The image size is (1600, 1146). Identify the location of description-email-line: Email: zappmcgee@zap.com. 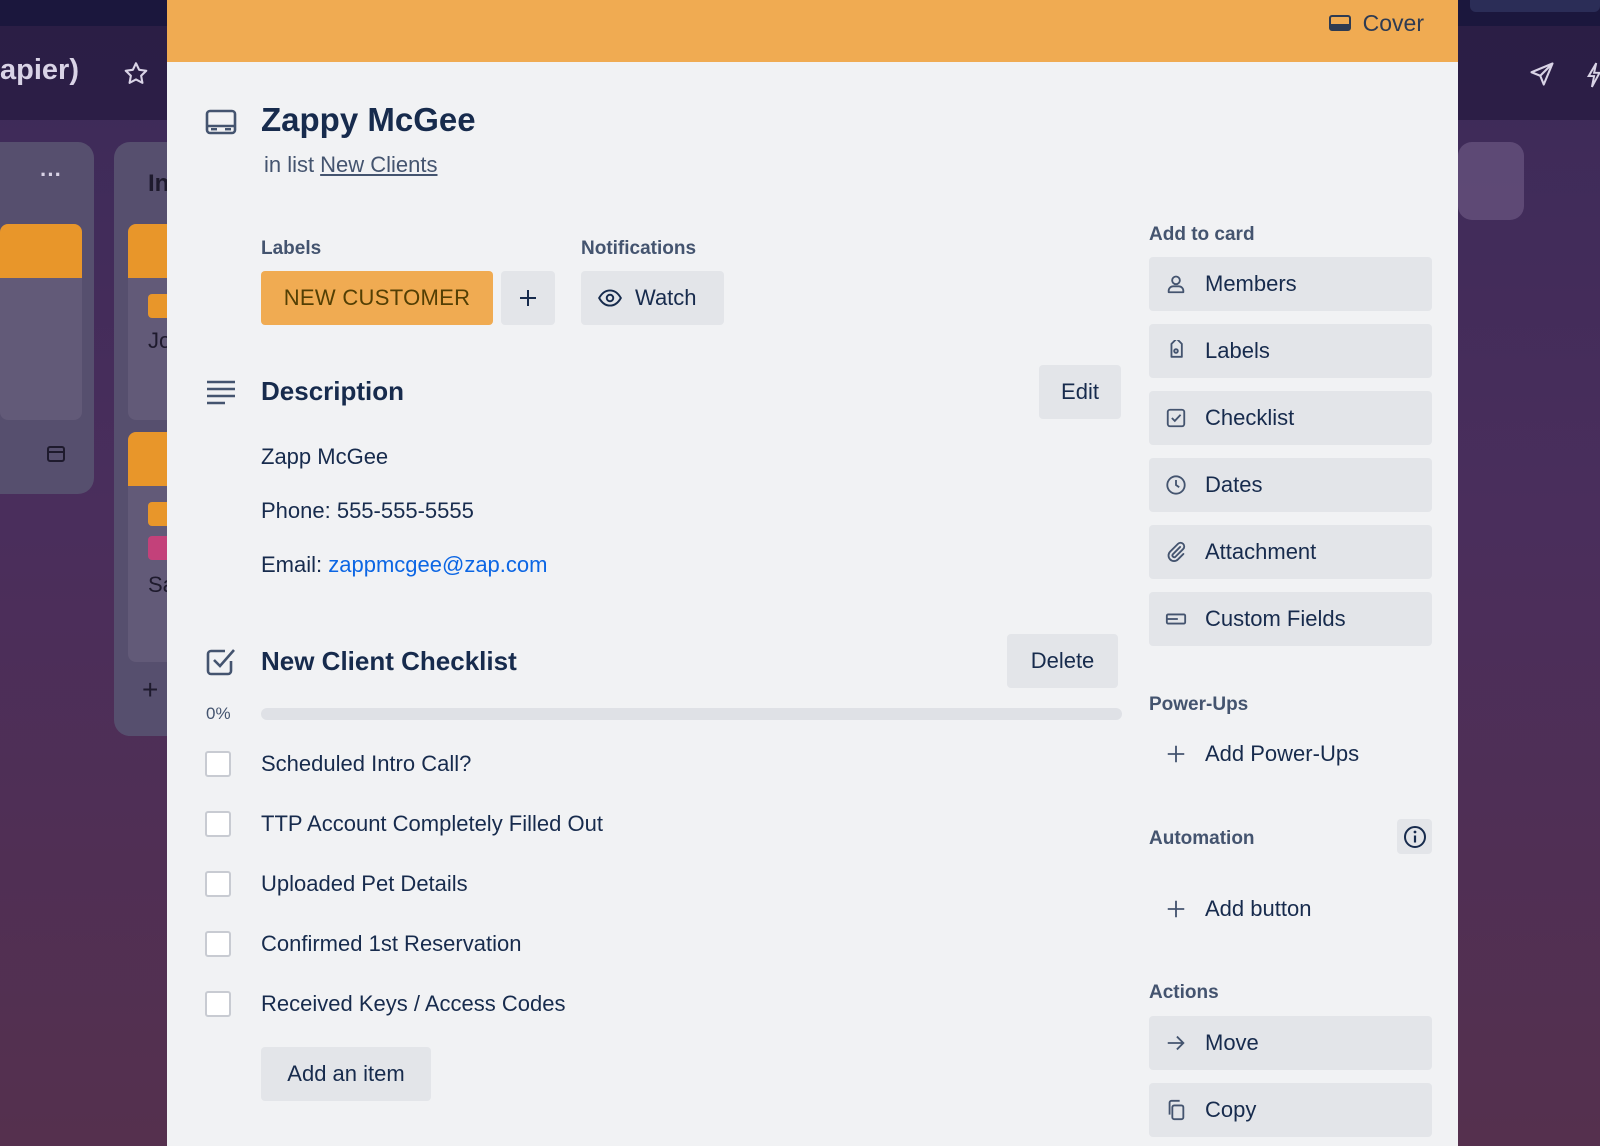
(404, 565).